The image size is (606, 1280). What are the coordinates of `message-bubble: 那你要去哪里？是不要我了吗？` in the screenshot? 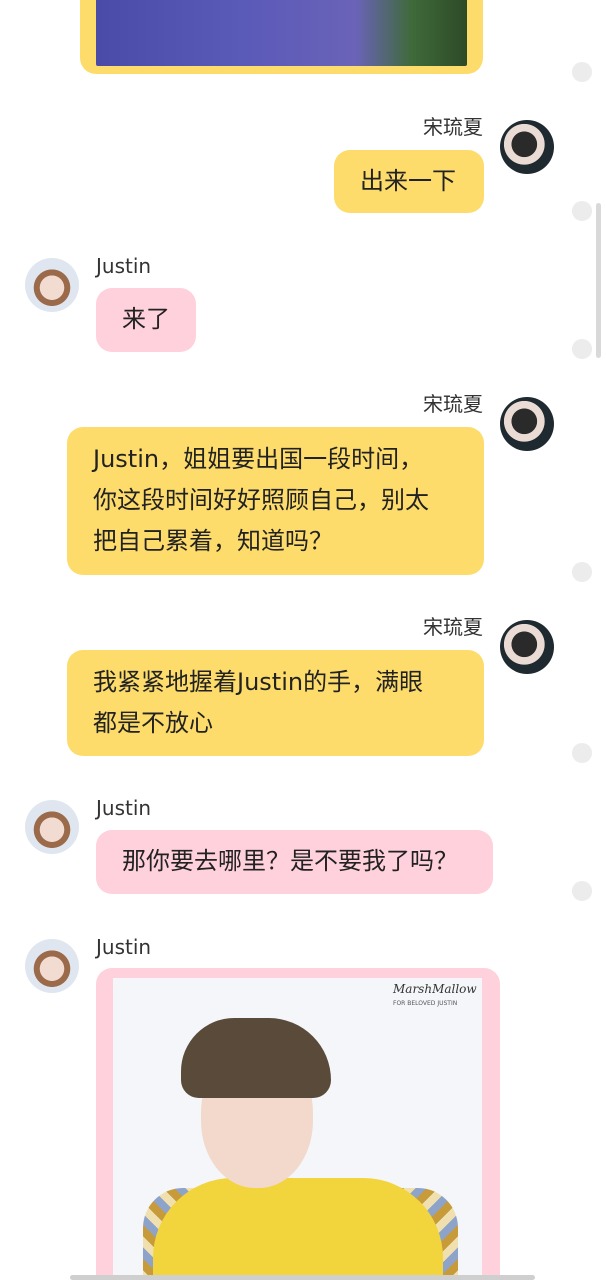 It's located at (294, 862).